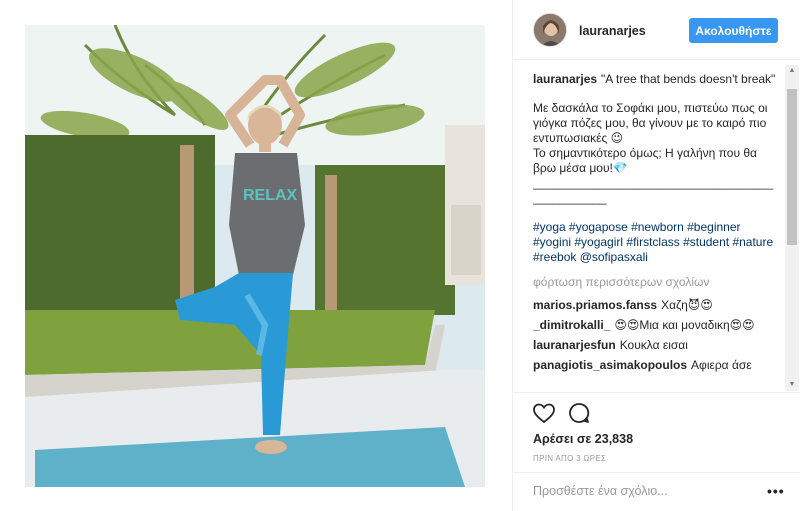  I want to click on scroll-down-icon: ▼, so click(792, 385).